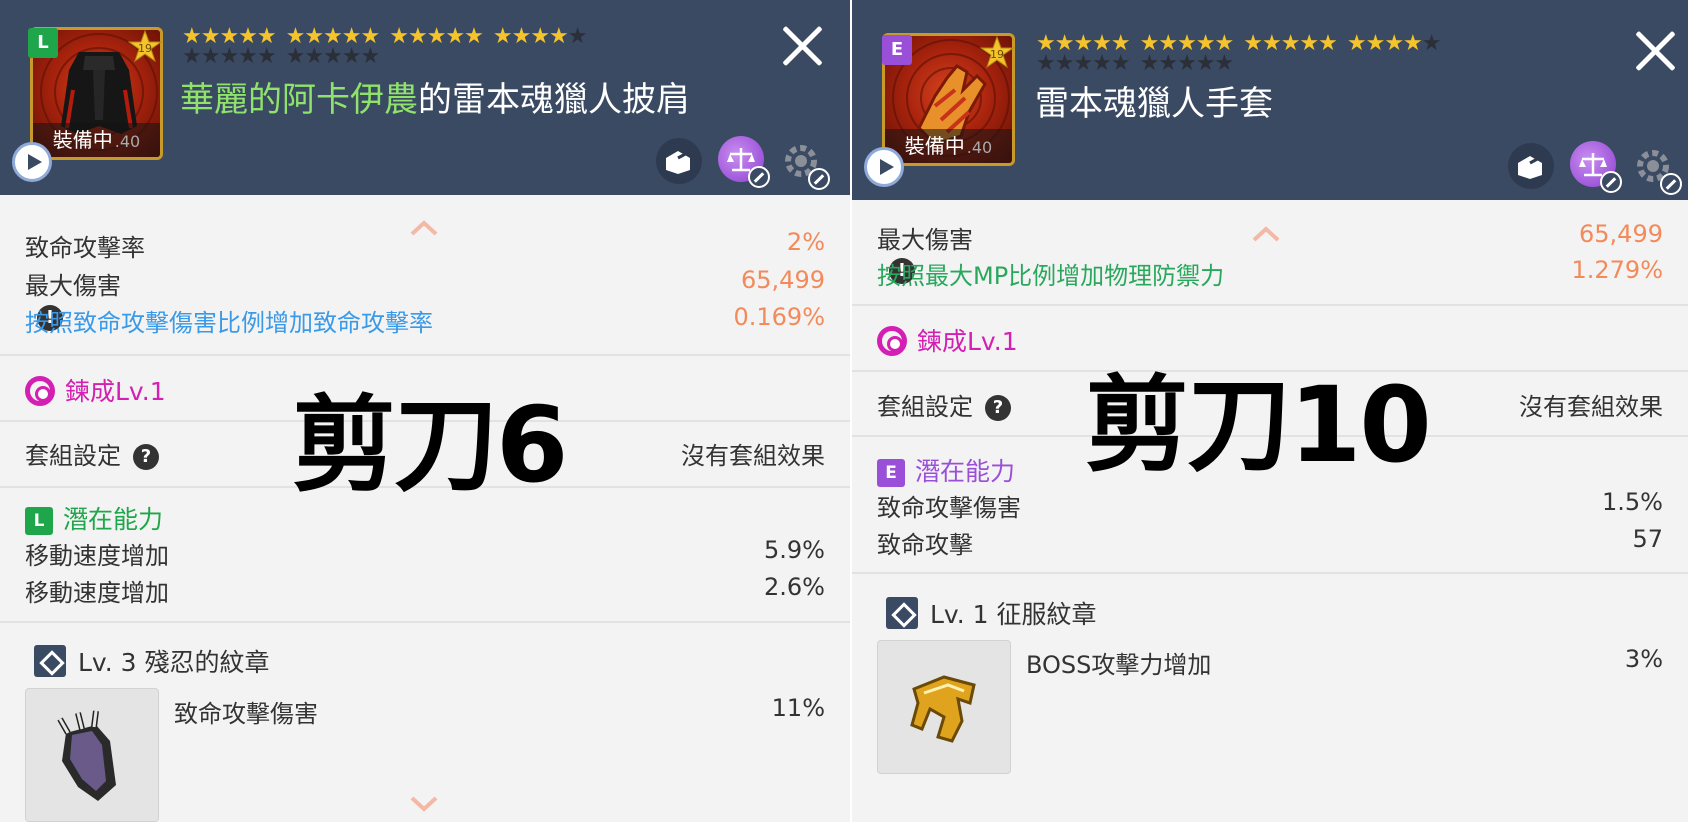 This screenshot has width=1688, height=822. Describe the element at coordinates (991, 613) in the screenshot. I see `emblem-title: Lv. 1 征服紋章` at that location.